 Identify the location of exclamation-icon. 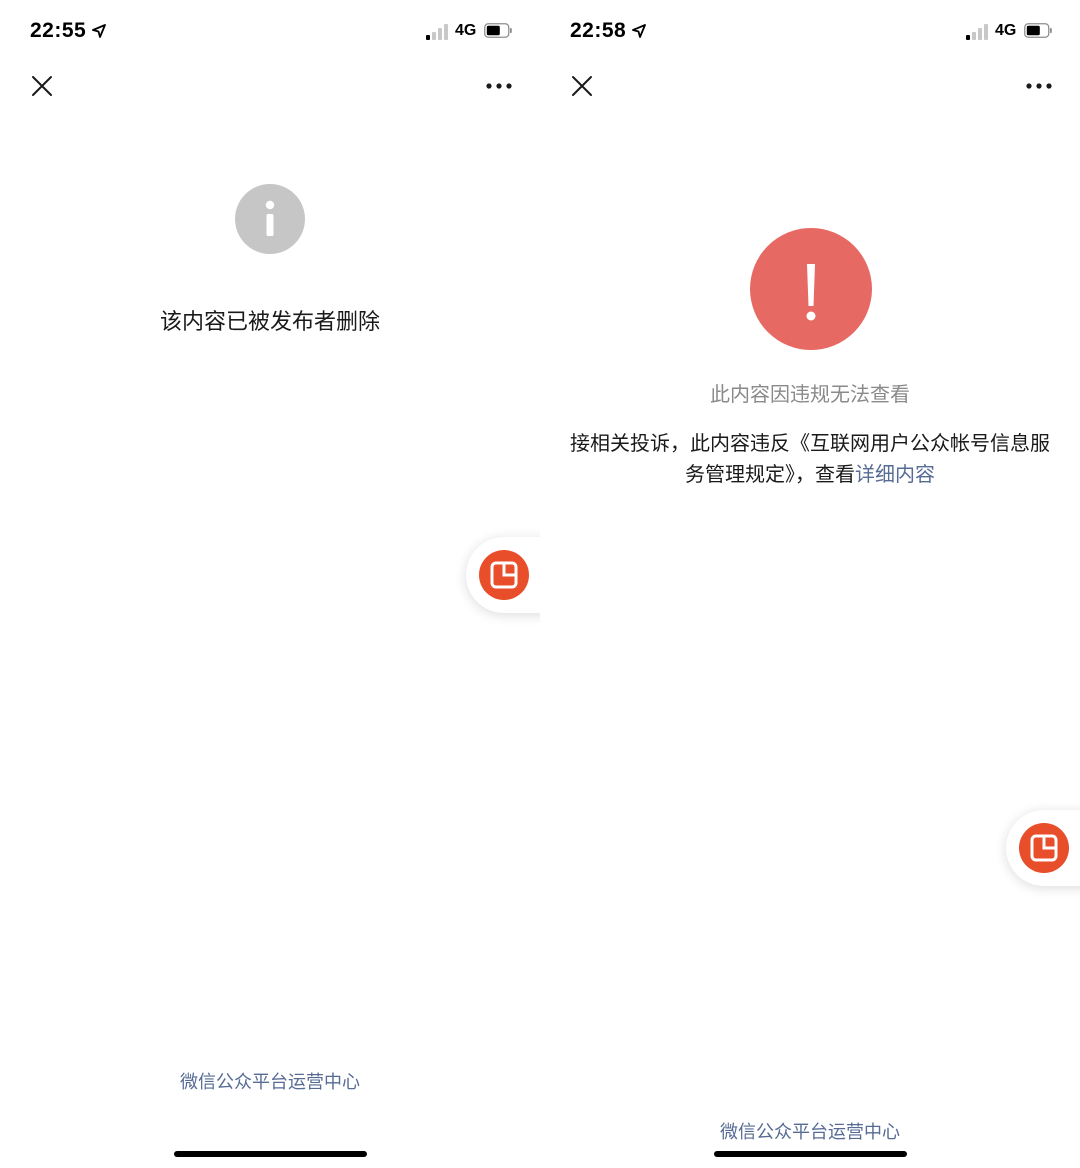
(811, 289).